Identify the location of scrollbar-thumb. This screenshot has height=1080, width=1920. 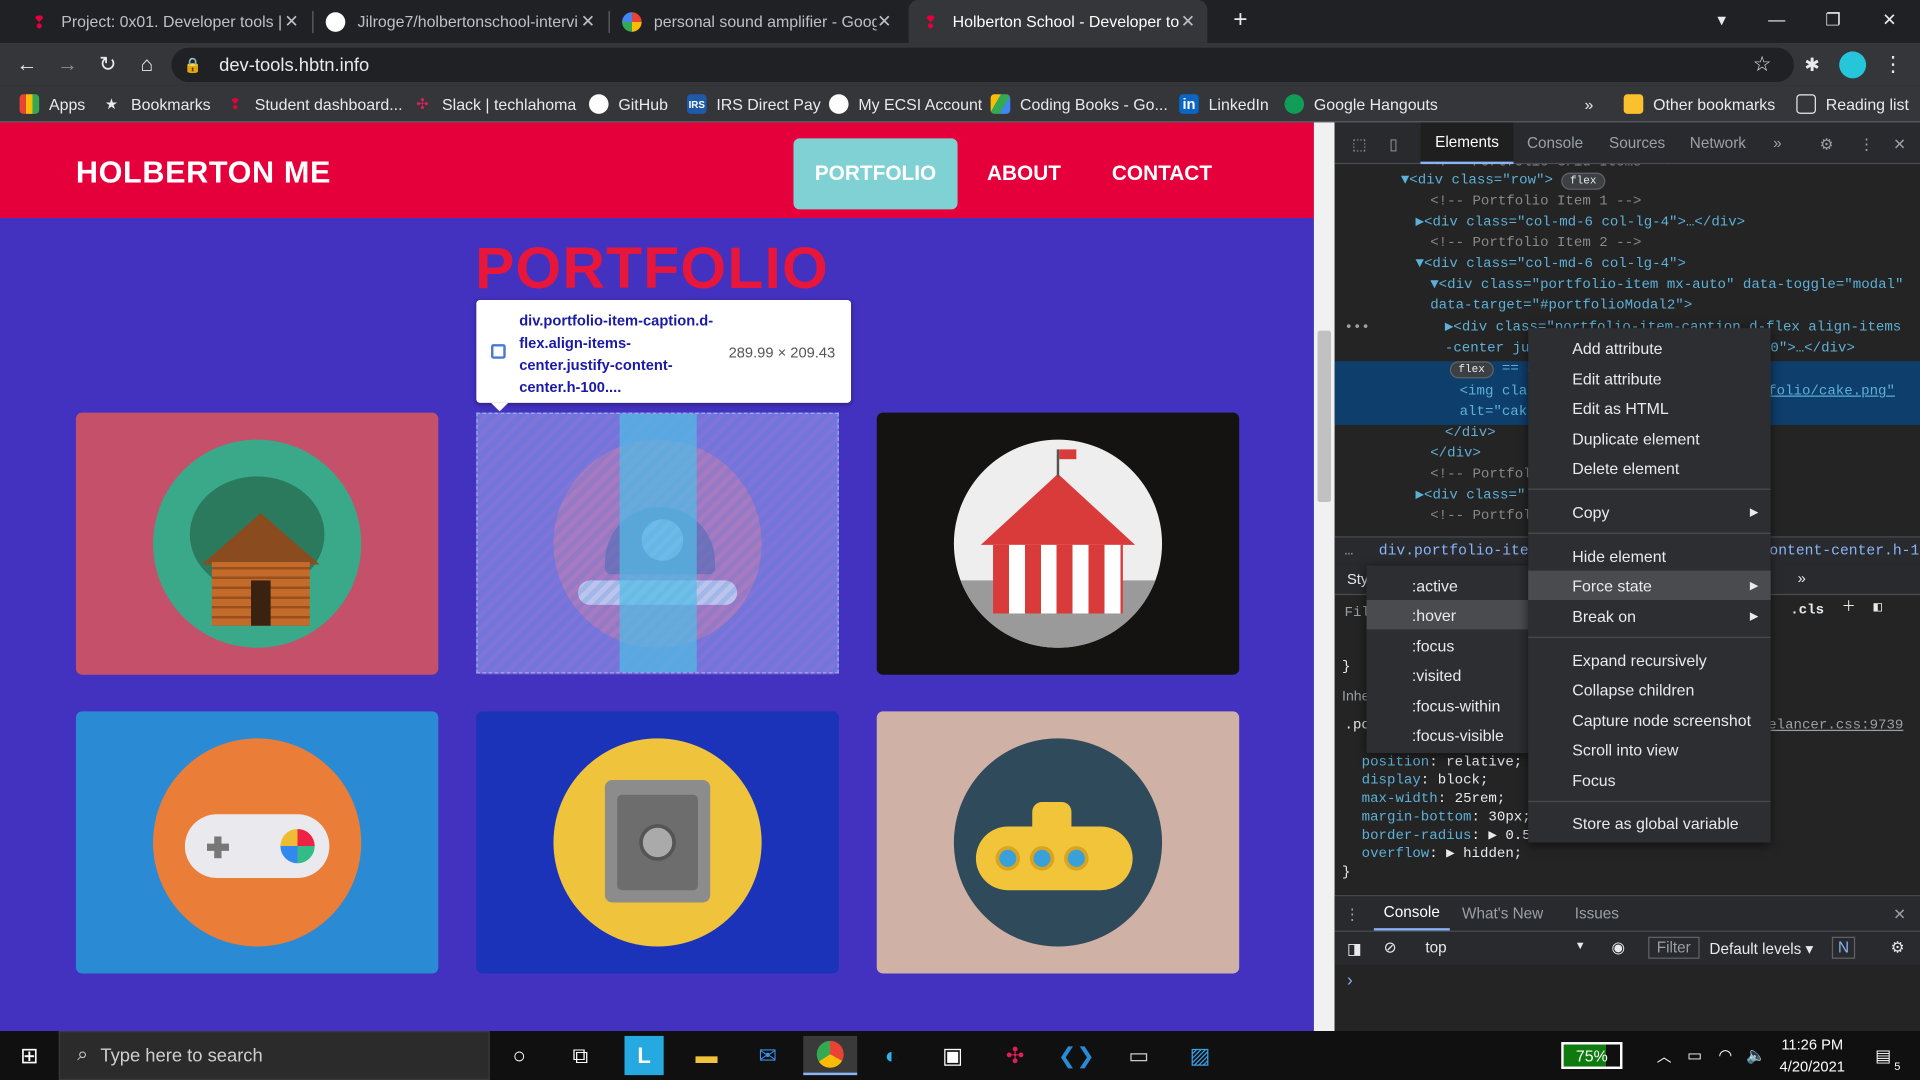
(1324, 416).